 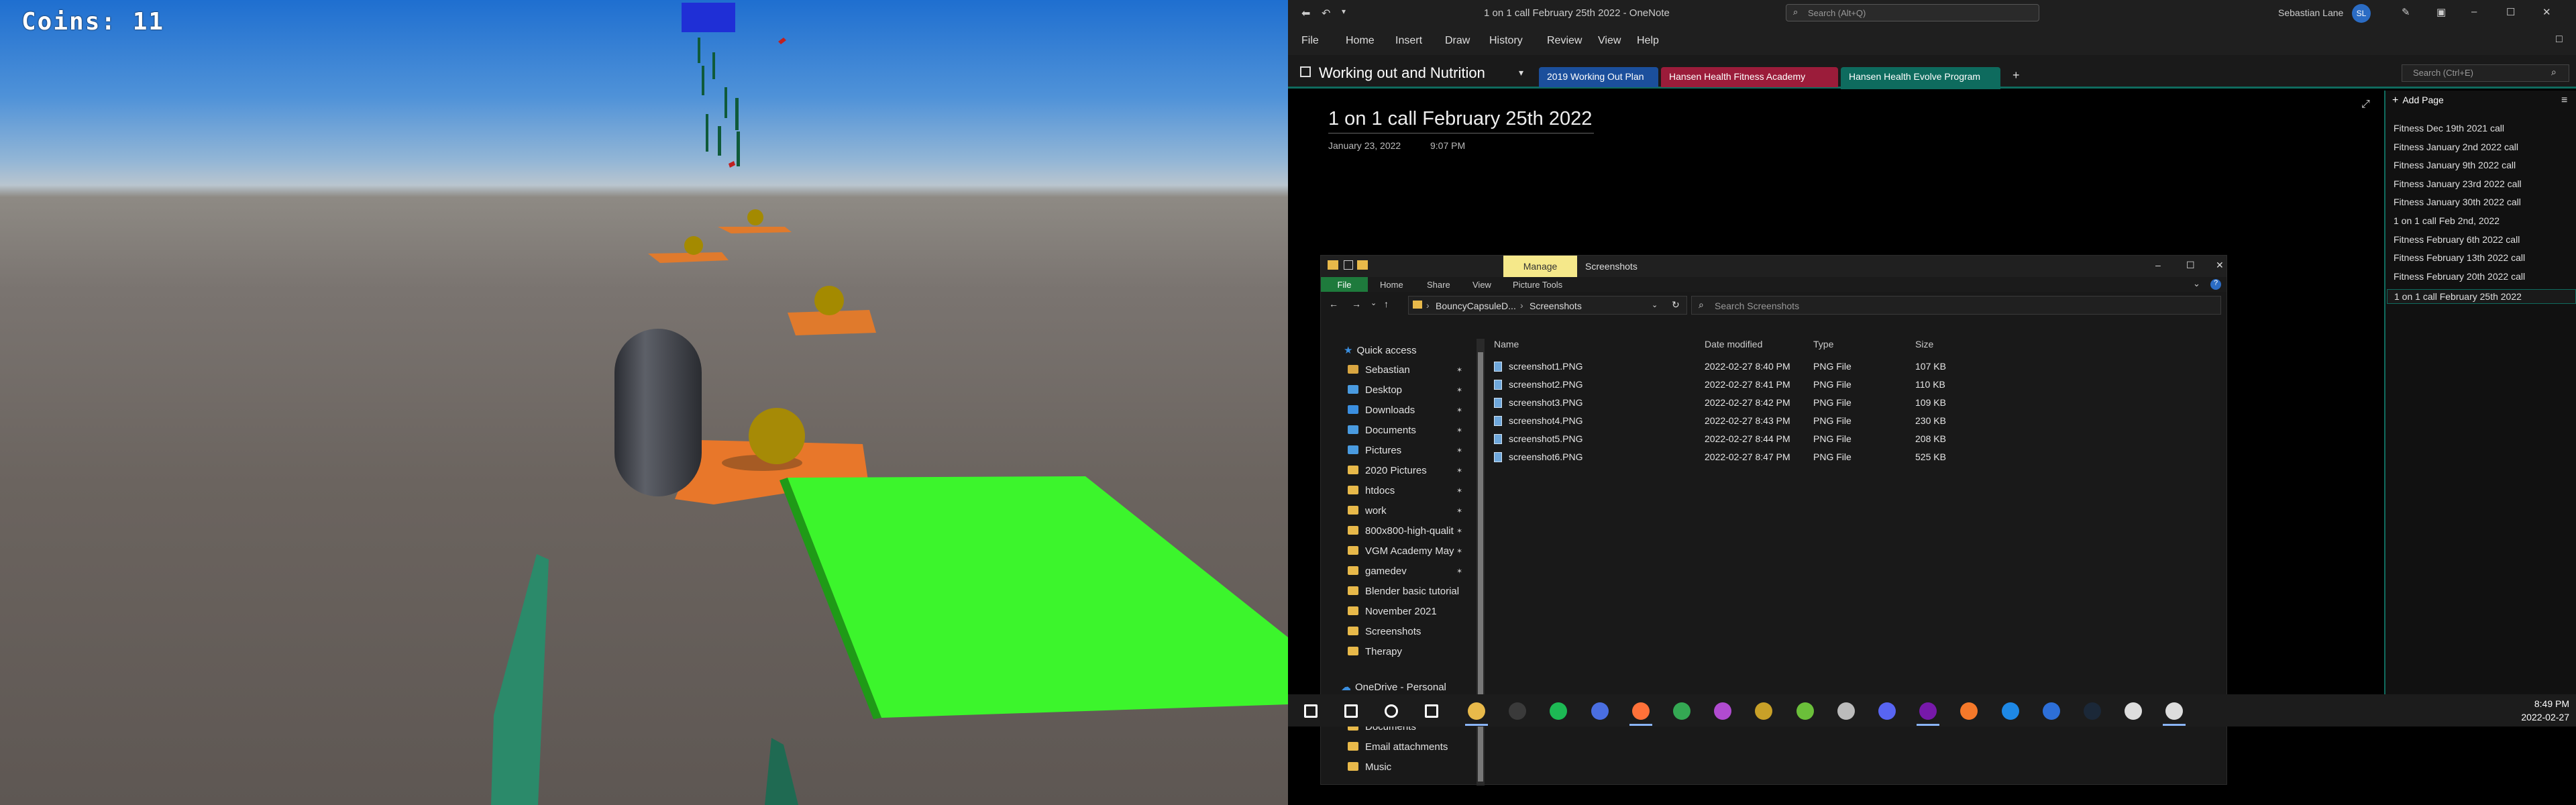 I want to click on nav-item-desktop: Desktop, so click(x=1375, y=390).